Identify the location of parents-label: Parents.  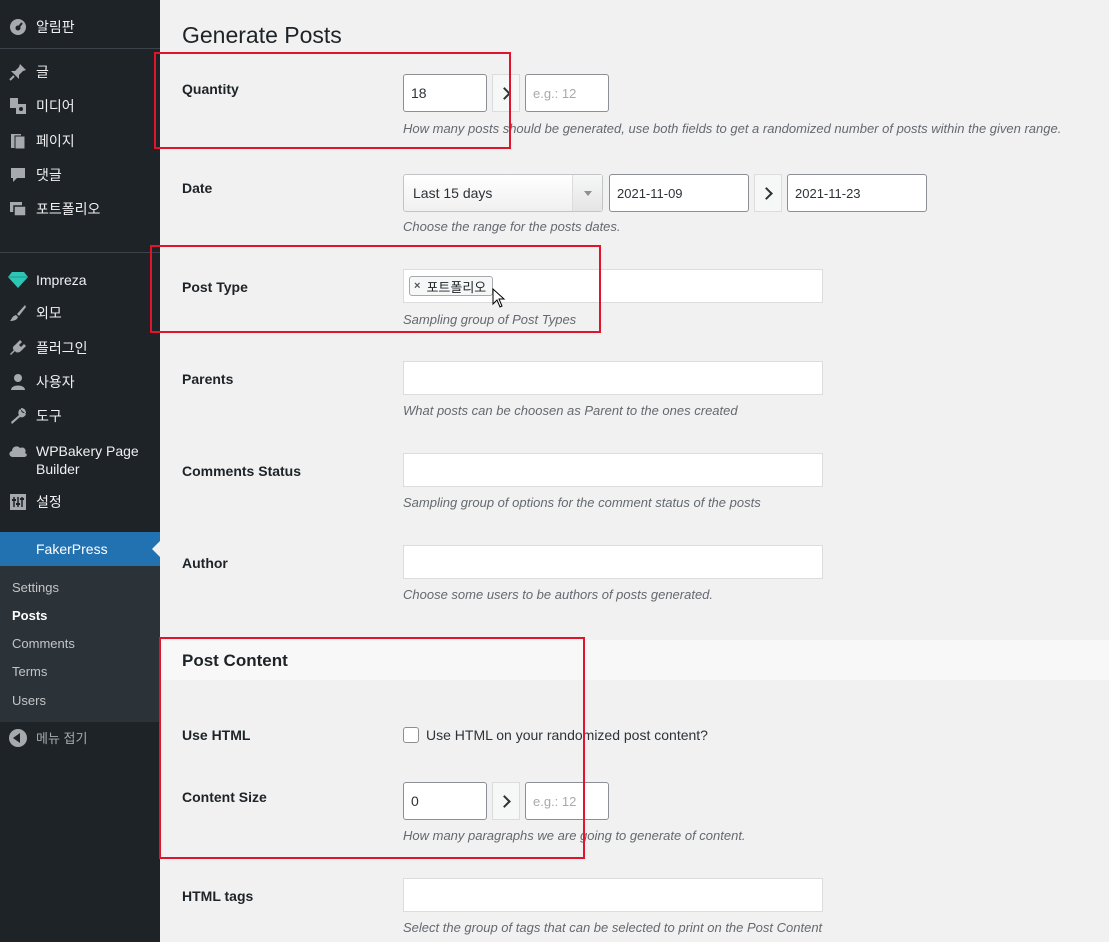
(208, 379).